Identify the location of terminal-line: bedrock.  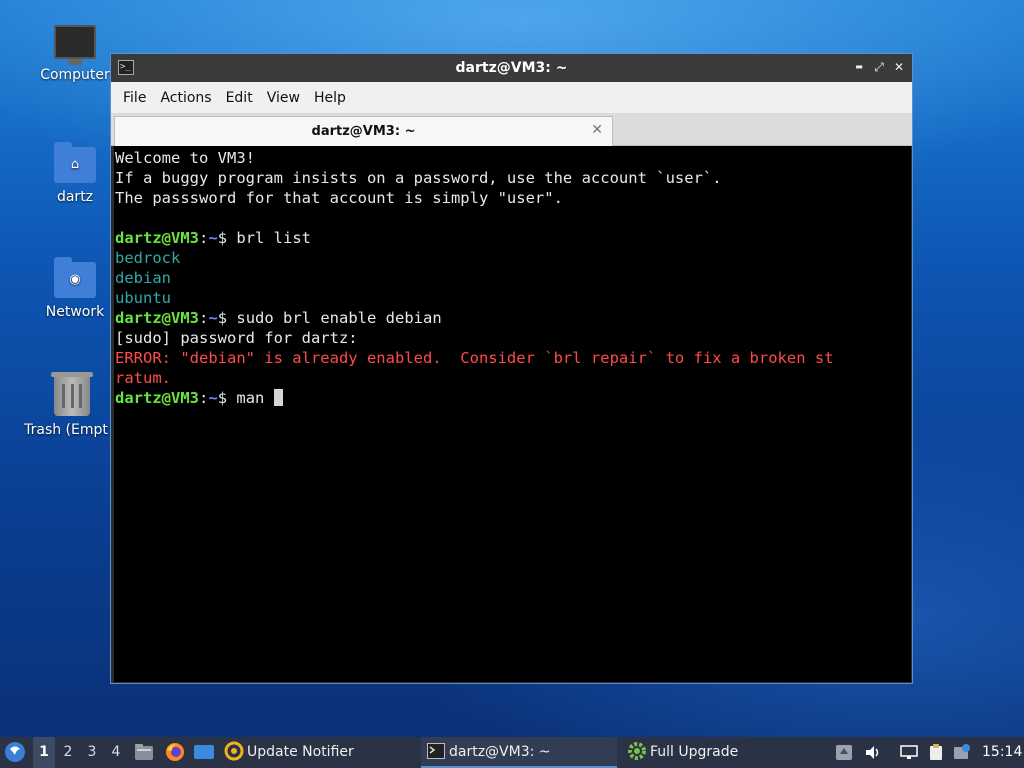
(148, 258).